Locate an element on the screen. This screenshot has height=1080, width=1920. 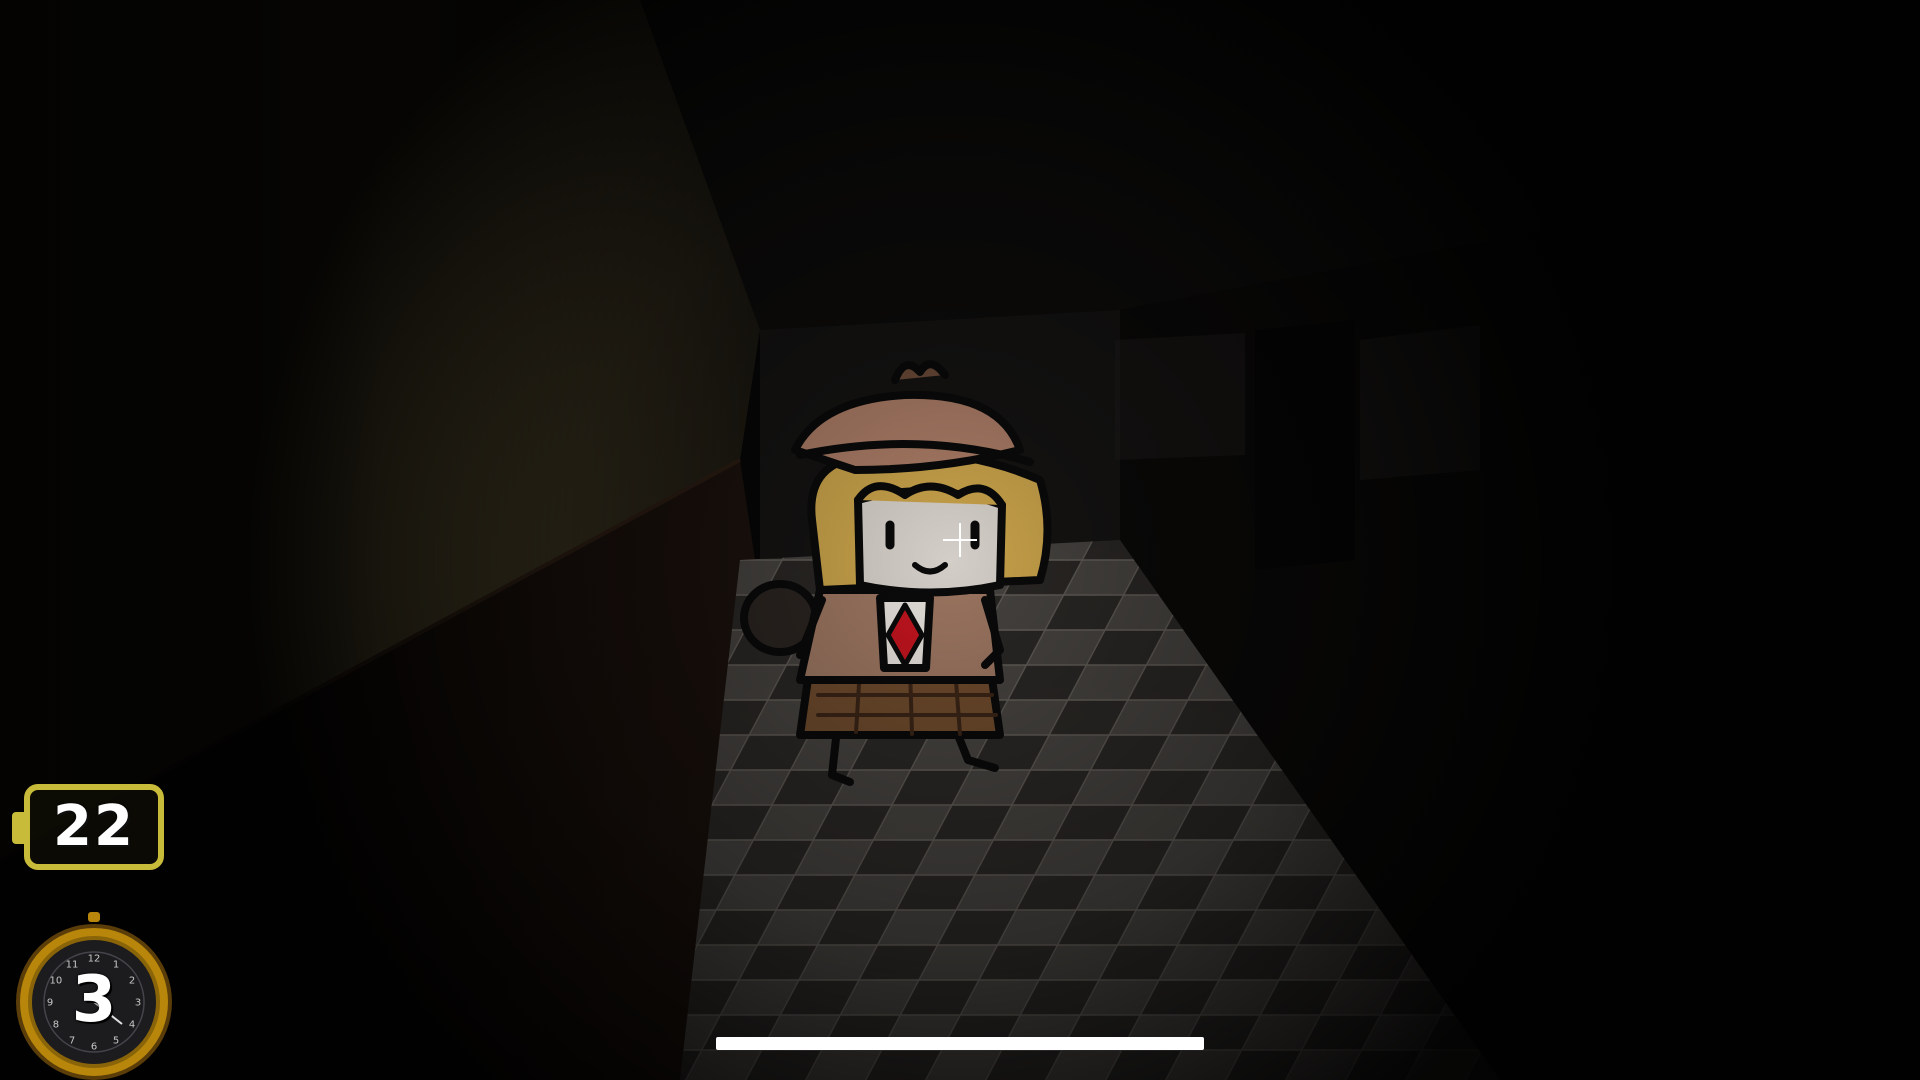
battery-value: 22 is located at coordinates (94, 826).